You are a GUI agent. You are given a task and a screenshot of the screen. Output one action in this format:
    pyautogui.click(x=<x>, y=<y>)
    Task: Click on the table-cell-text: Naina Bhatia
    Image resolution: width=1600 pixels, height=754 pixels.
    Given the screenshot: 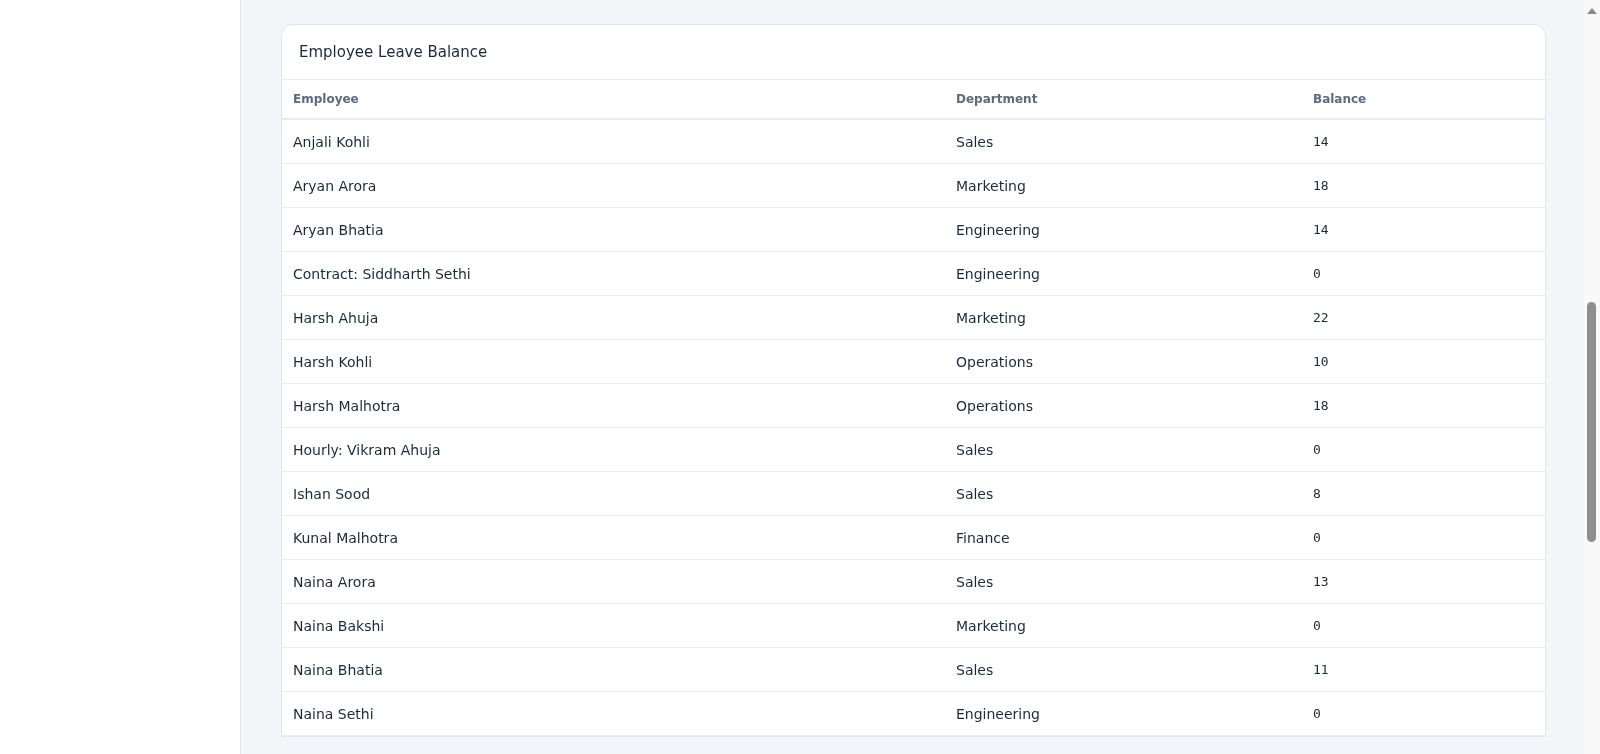 What is the action you would take?
    pyautogui.click(x=338, y=669)
    